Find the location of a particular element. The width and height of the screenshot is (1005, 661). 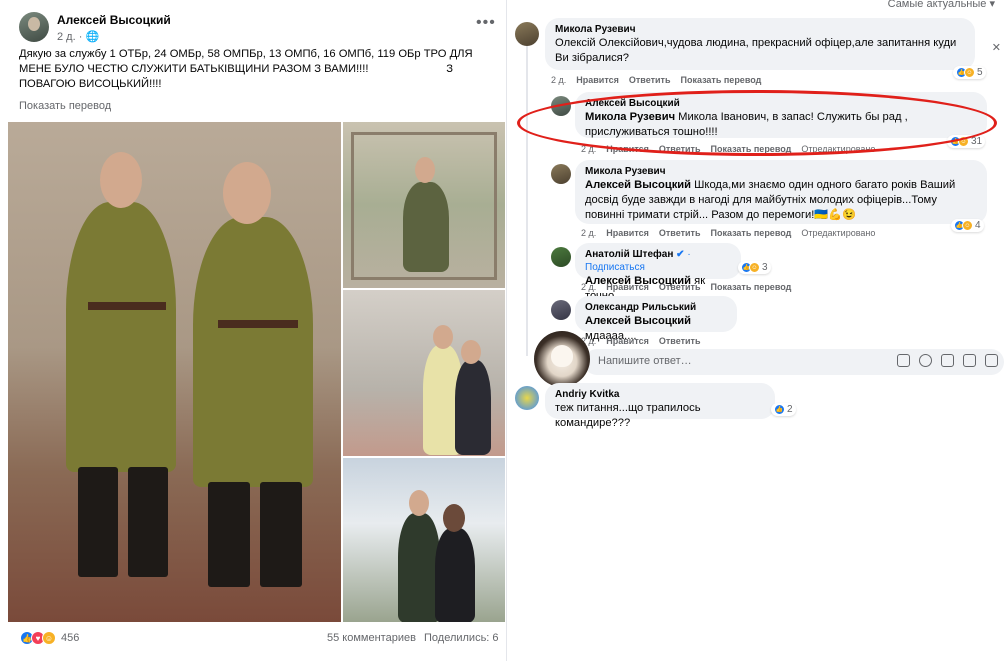

more-options-icon: ••• is located at coordinates (486, 23).